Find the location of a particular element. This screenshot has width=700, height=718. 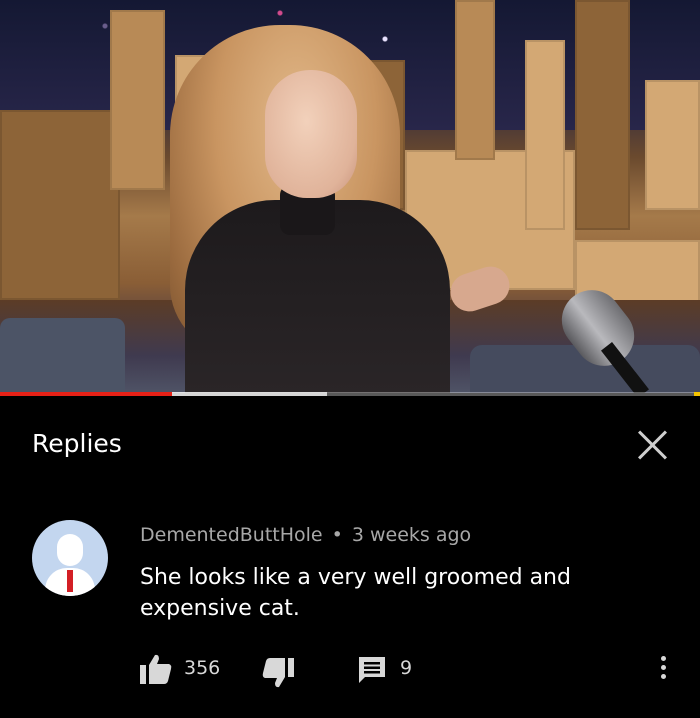

reply-icon is located at coordinates (372, 670).